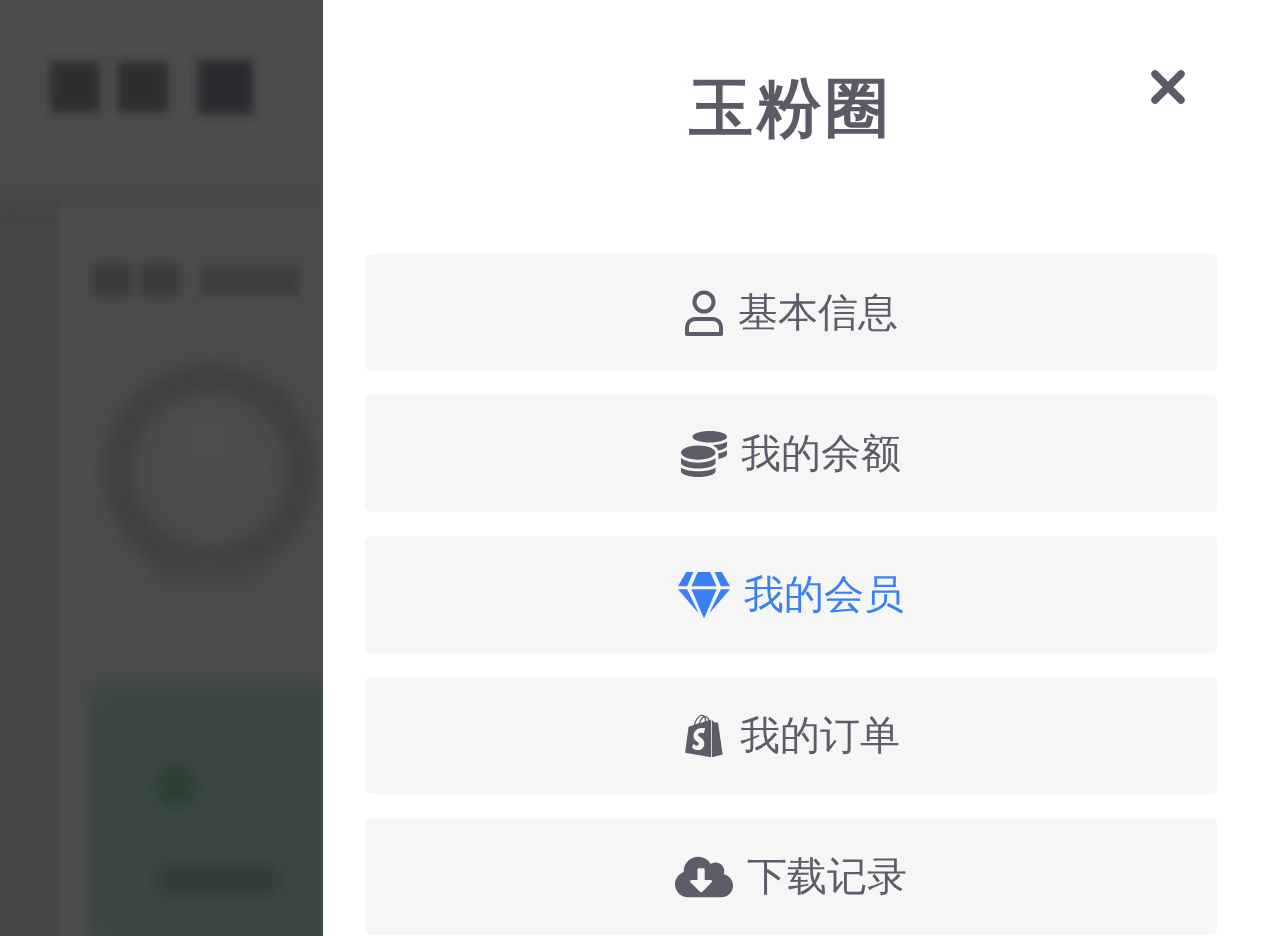  I want to click on close-icon, so click(1168, 87).